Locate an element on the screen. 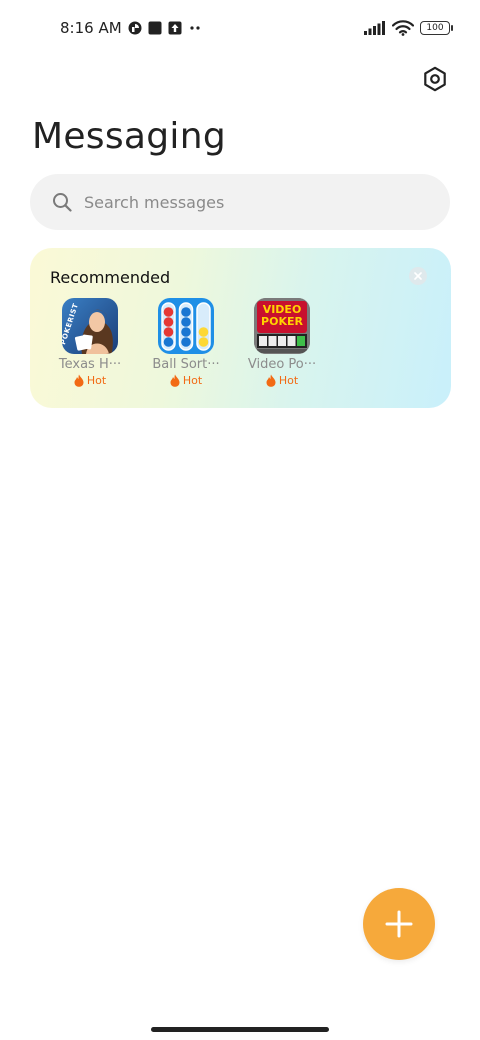 Image resolution: width=480 pixels, height=1040 pixels. status-left: 8:16 AM is located at coordinates (131, 28).